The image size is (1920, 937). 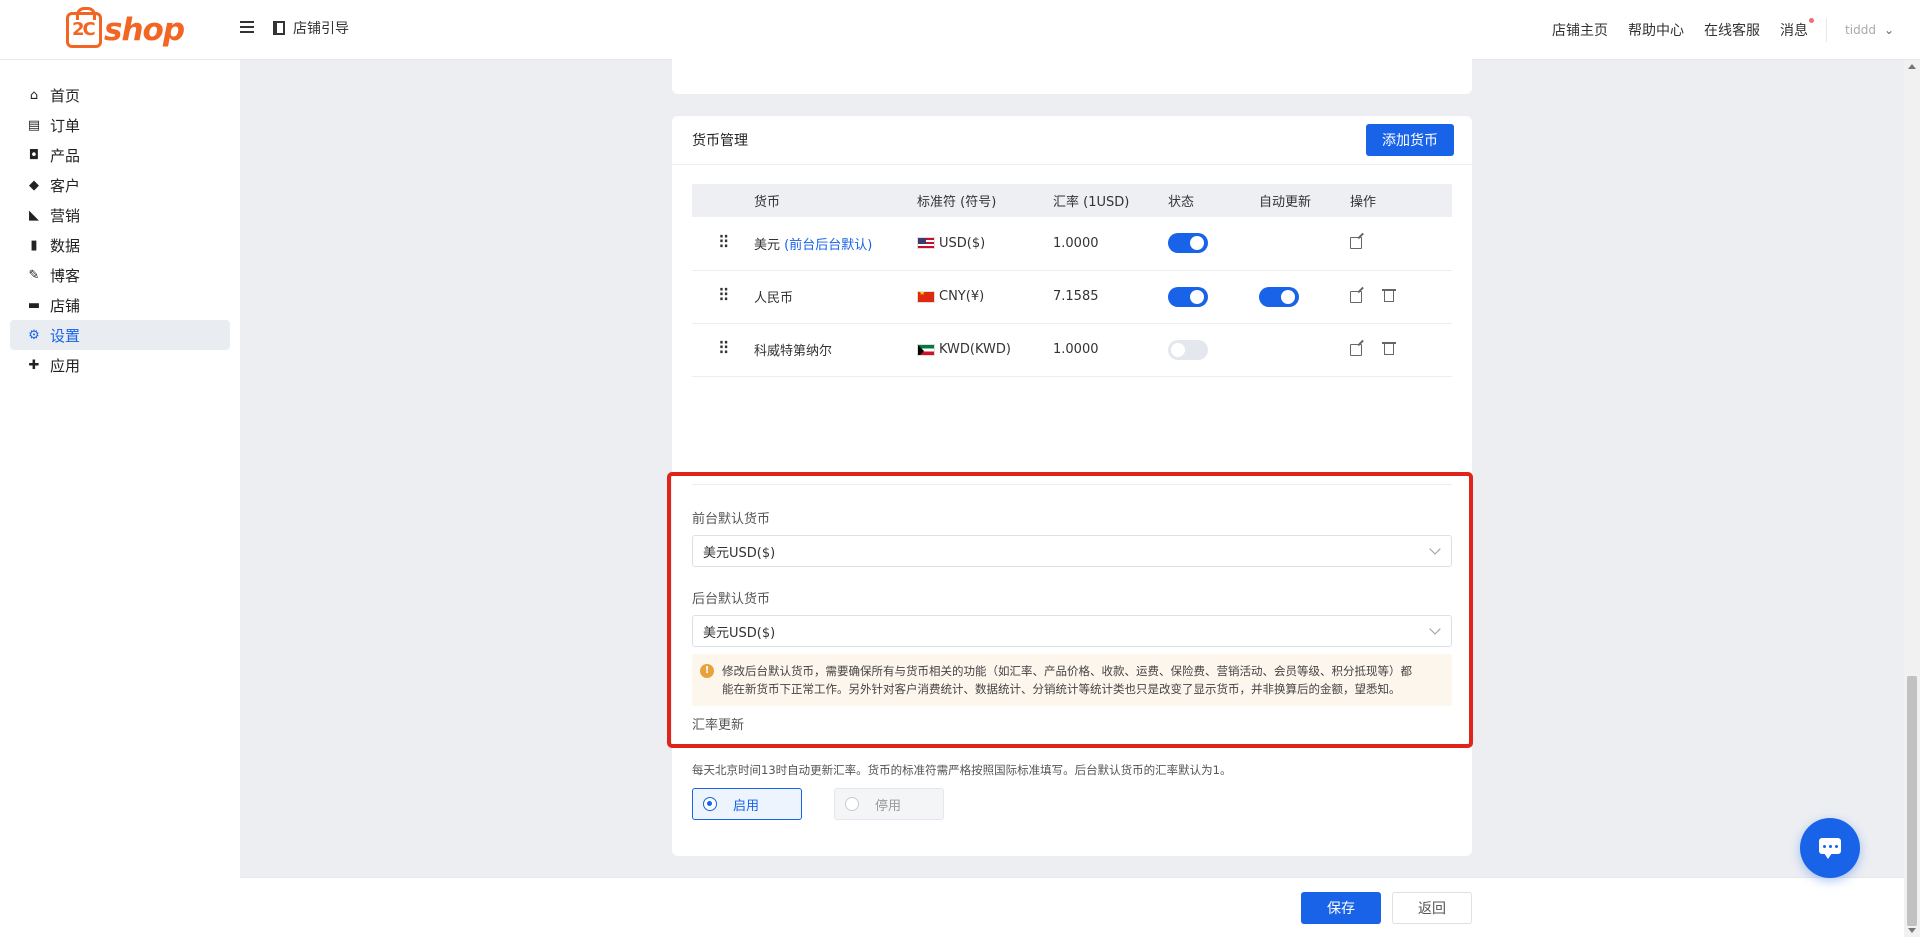 What do you see at coordinates (1732, 30) in the screenshot?
I see `online-service-link: 在线客服` at bounding box center [1732, 30].